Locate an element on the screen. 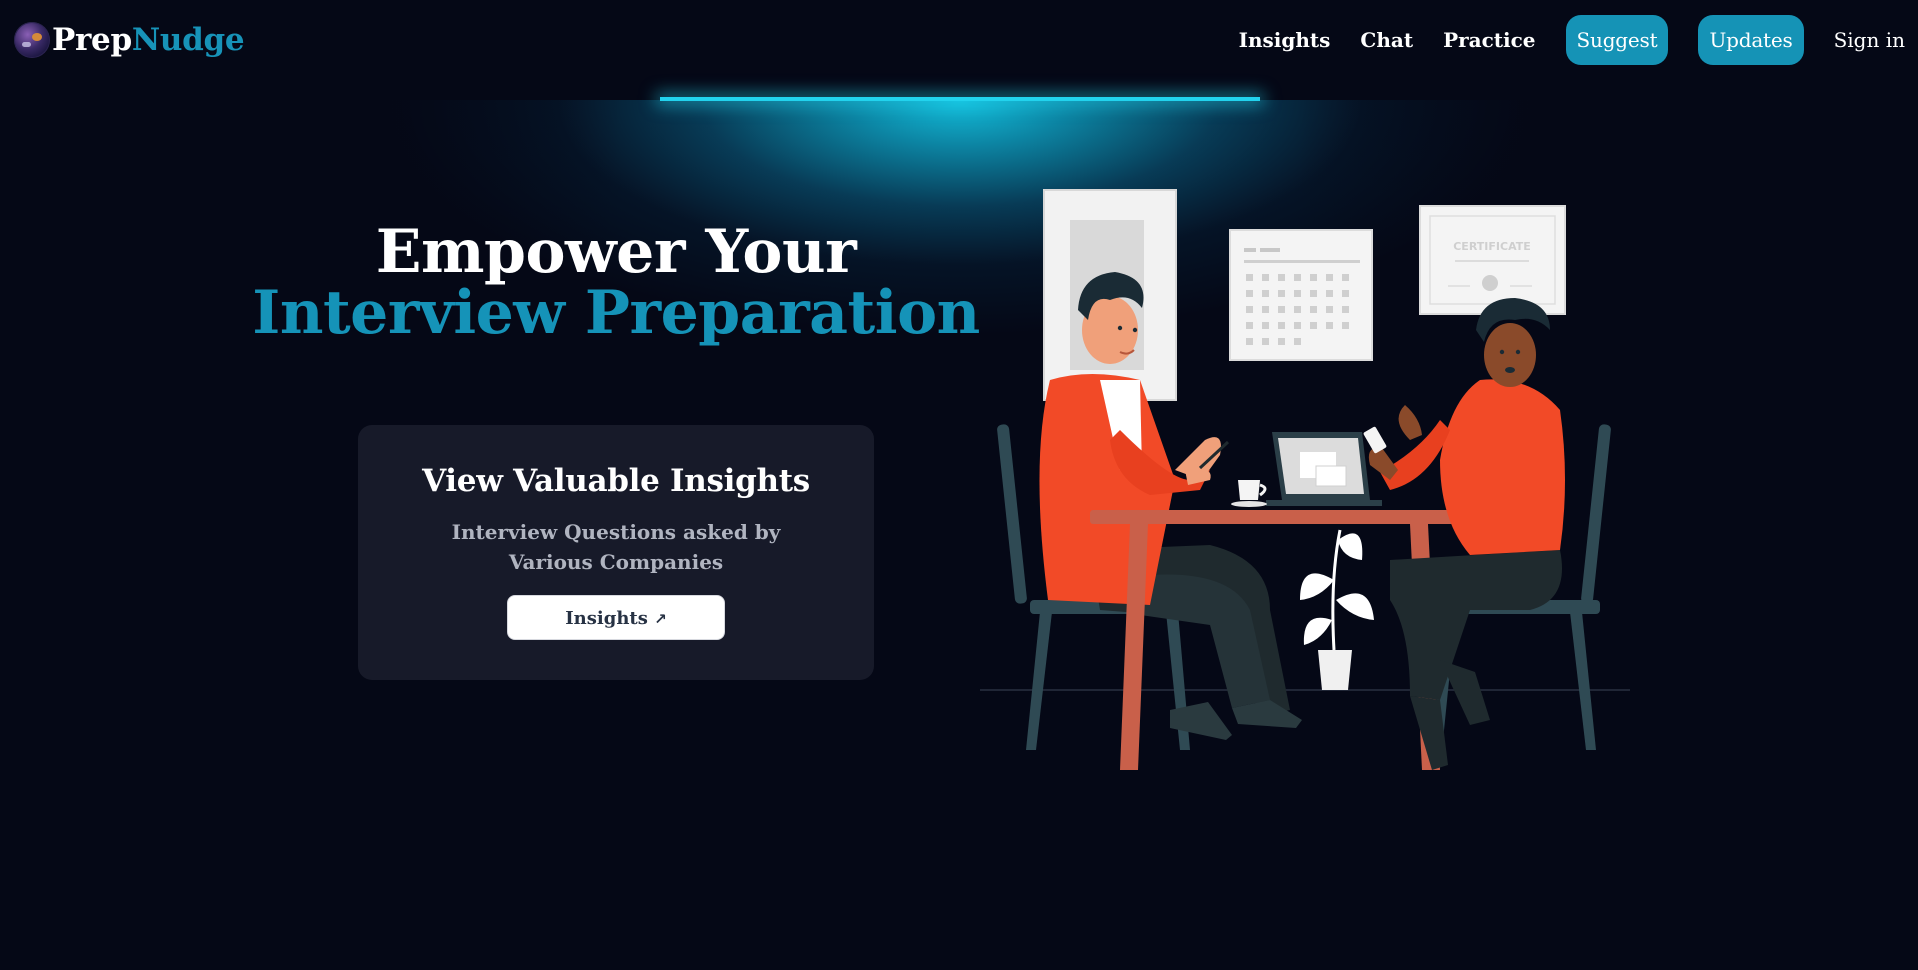  nav-link-chat: Chat is located at coordinates (1386, 40).